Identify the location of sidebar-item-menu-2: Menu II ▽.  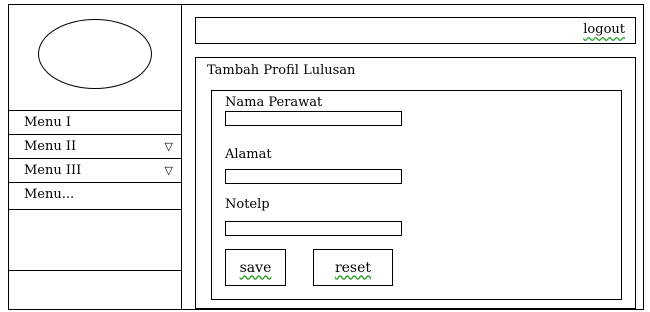
(95, 146).